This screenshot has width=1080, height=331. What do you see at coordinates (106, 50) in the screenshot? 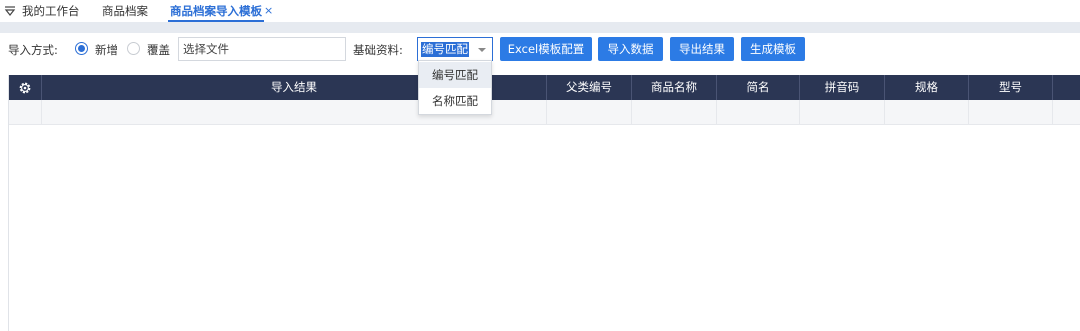
I see `radio-new-label: 新增` at bounding box center [106, 50].